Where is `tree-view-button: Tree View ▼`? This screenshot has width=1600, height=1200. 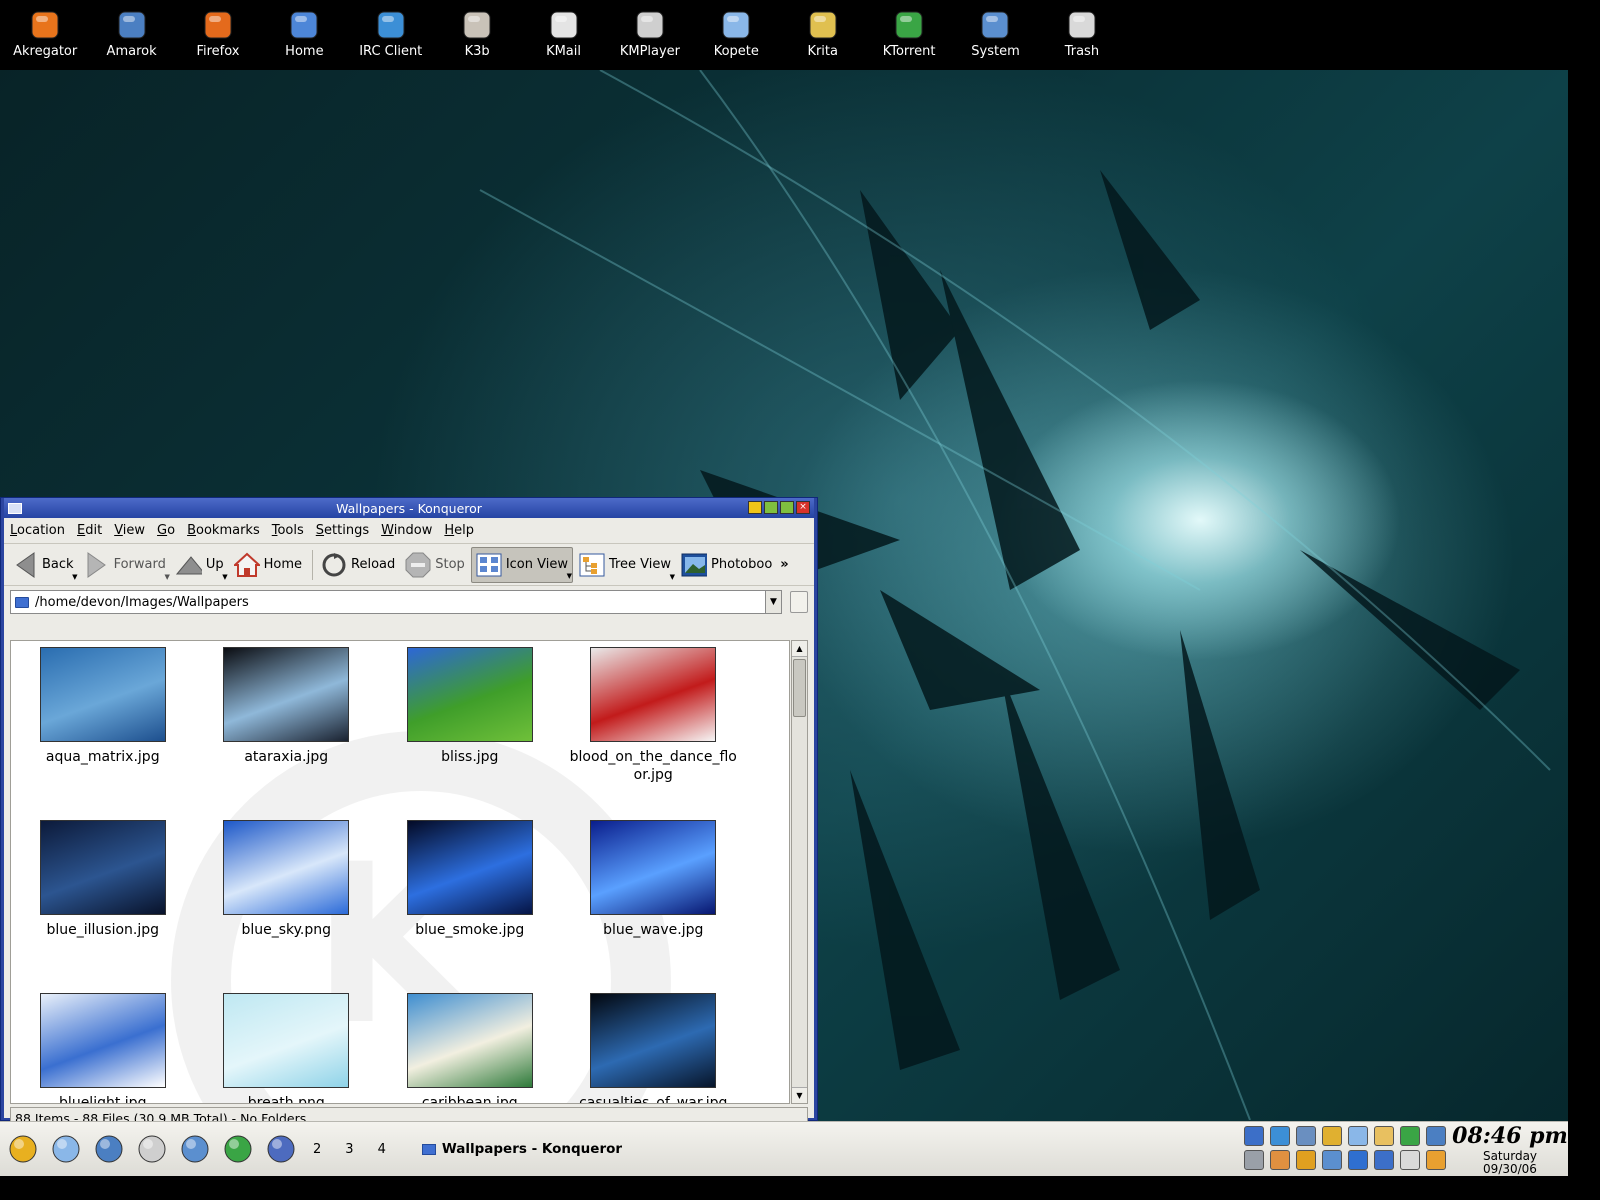 tree-view-button: Tree View ▼ is located at coordinates (625, 565).